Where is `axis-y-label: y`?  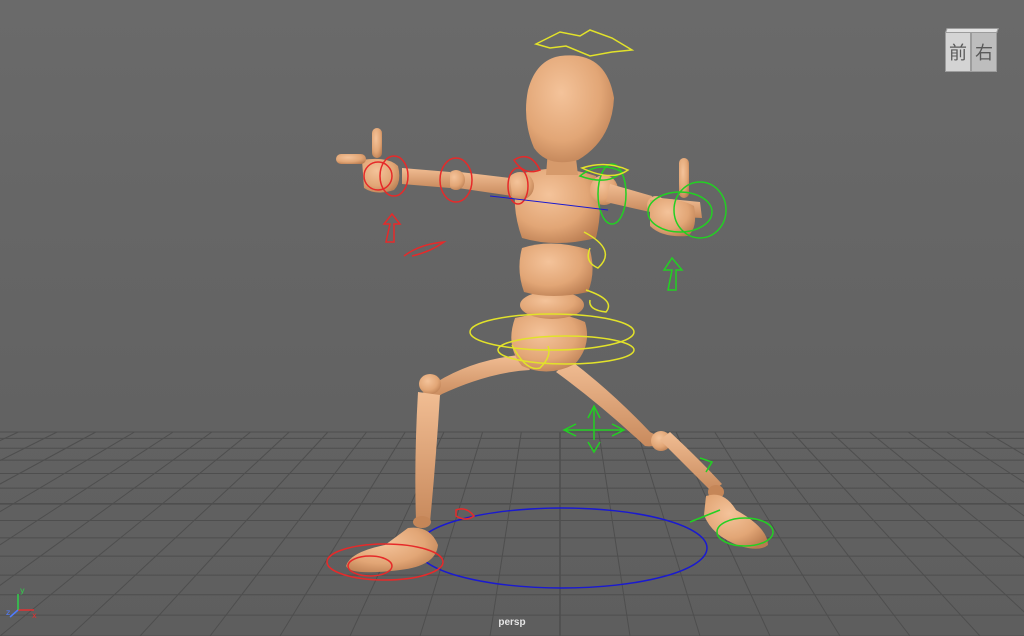 axis-y-label: y is located at coordinates (22, 590).